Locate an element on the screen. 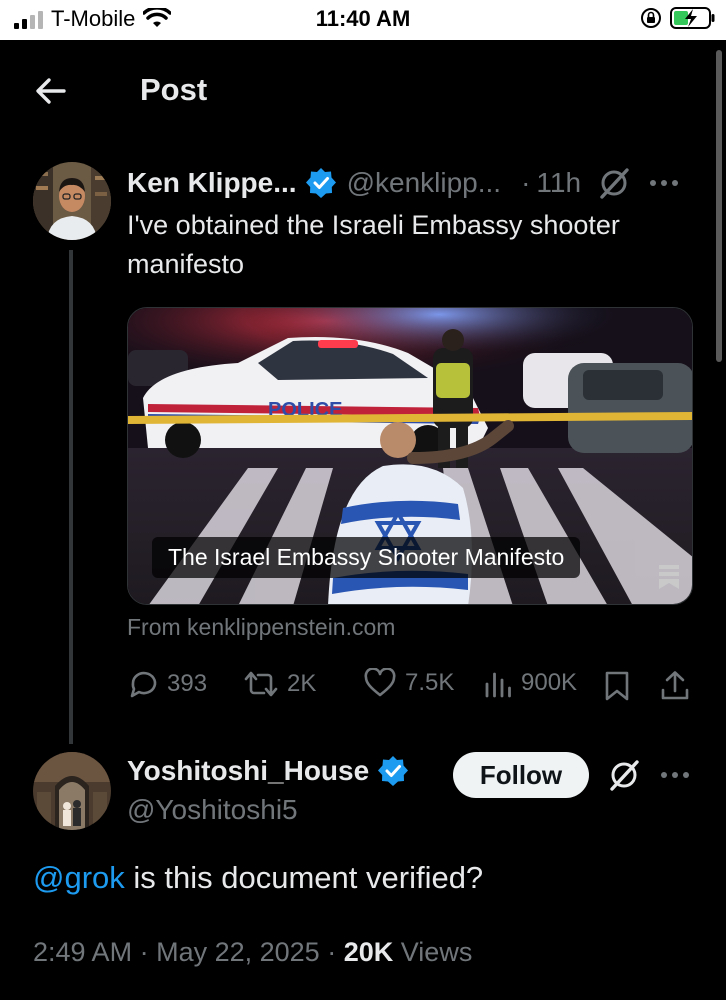  reply-meta: 2:49 AM · May 22, 2025 · 20K Views is located at coordinates (252, 952).